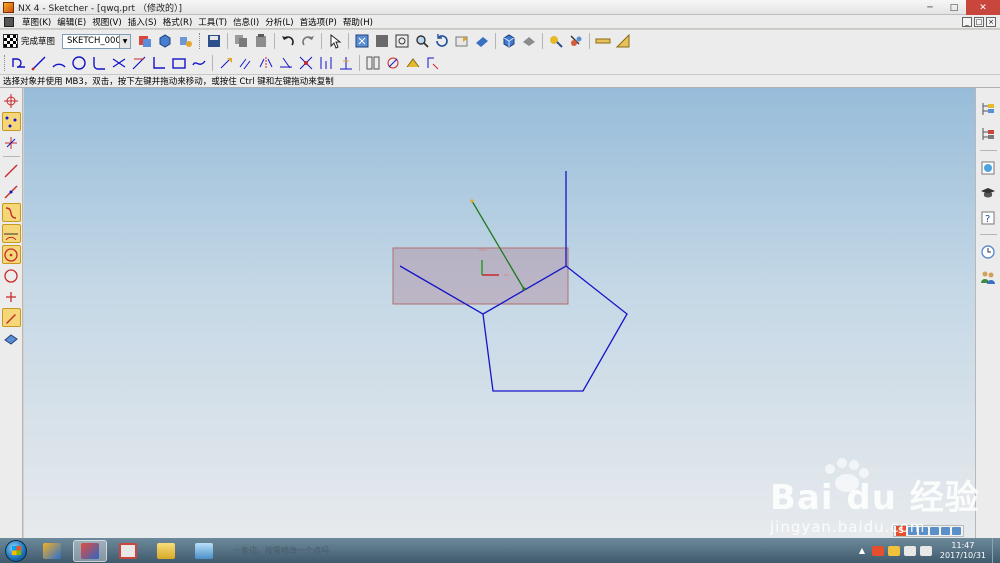 This screenshot has height=563, width=1000. What do you see at coordinates (119, 63) in the screenshot?
I see `quick-trim-button` at bounding box center [119, 63].